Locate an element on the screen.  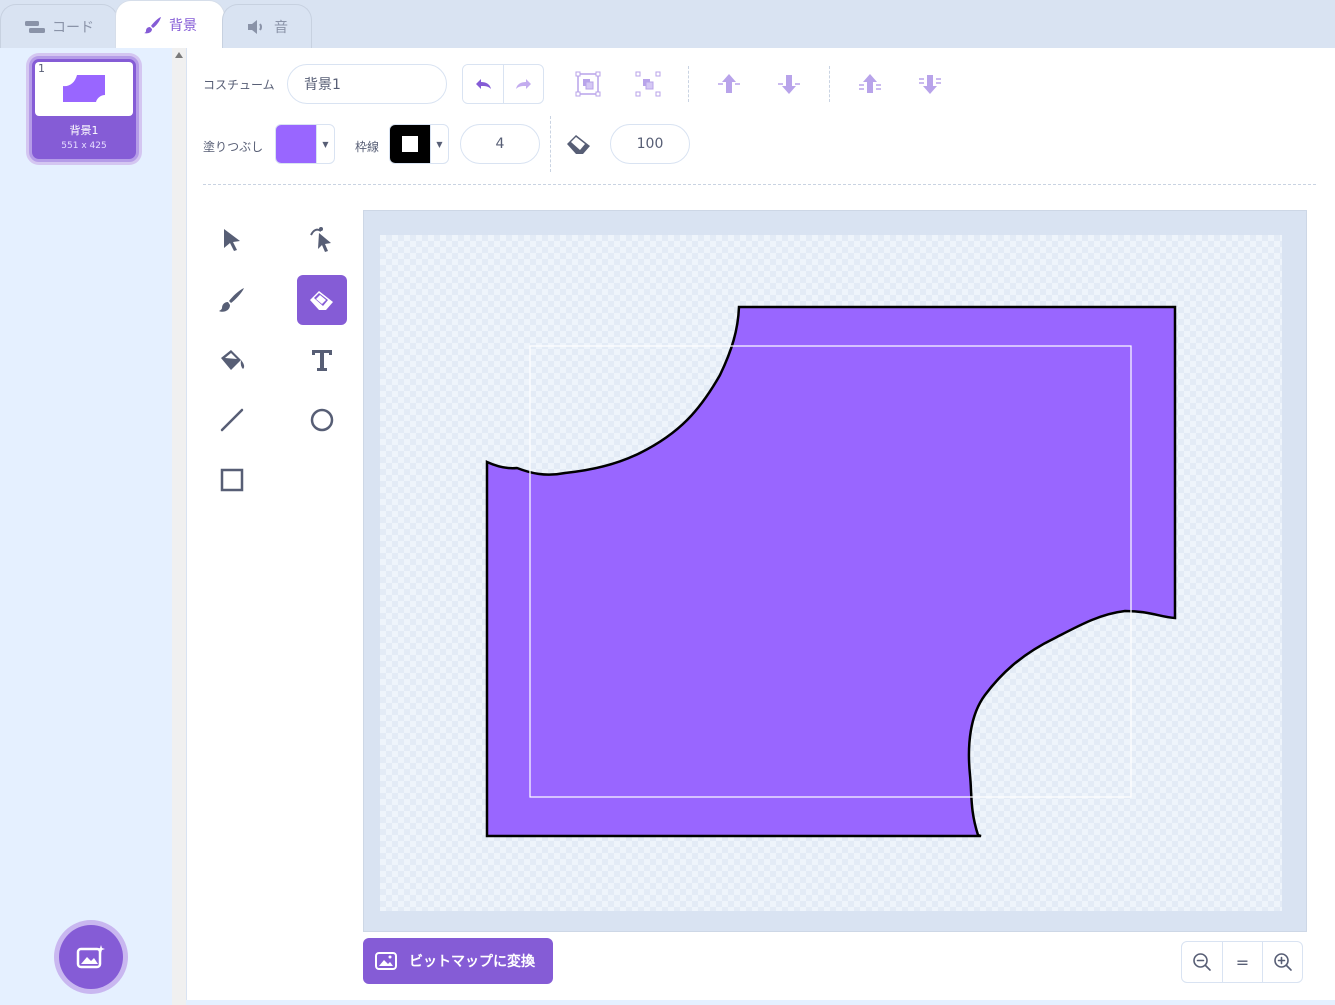
tab-code-label: コード is located at coordinates (73, 27).